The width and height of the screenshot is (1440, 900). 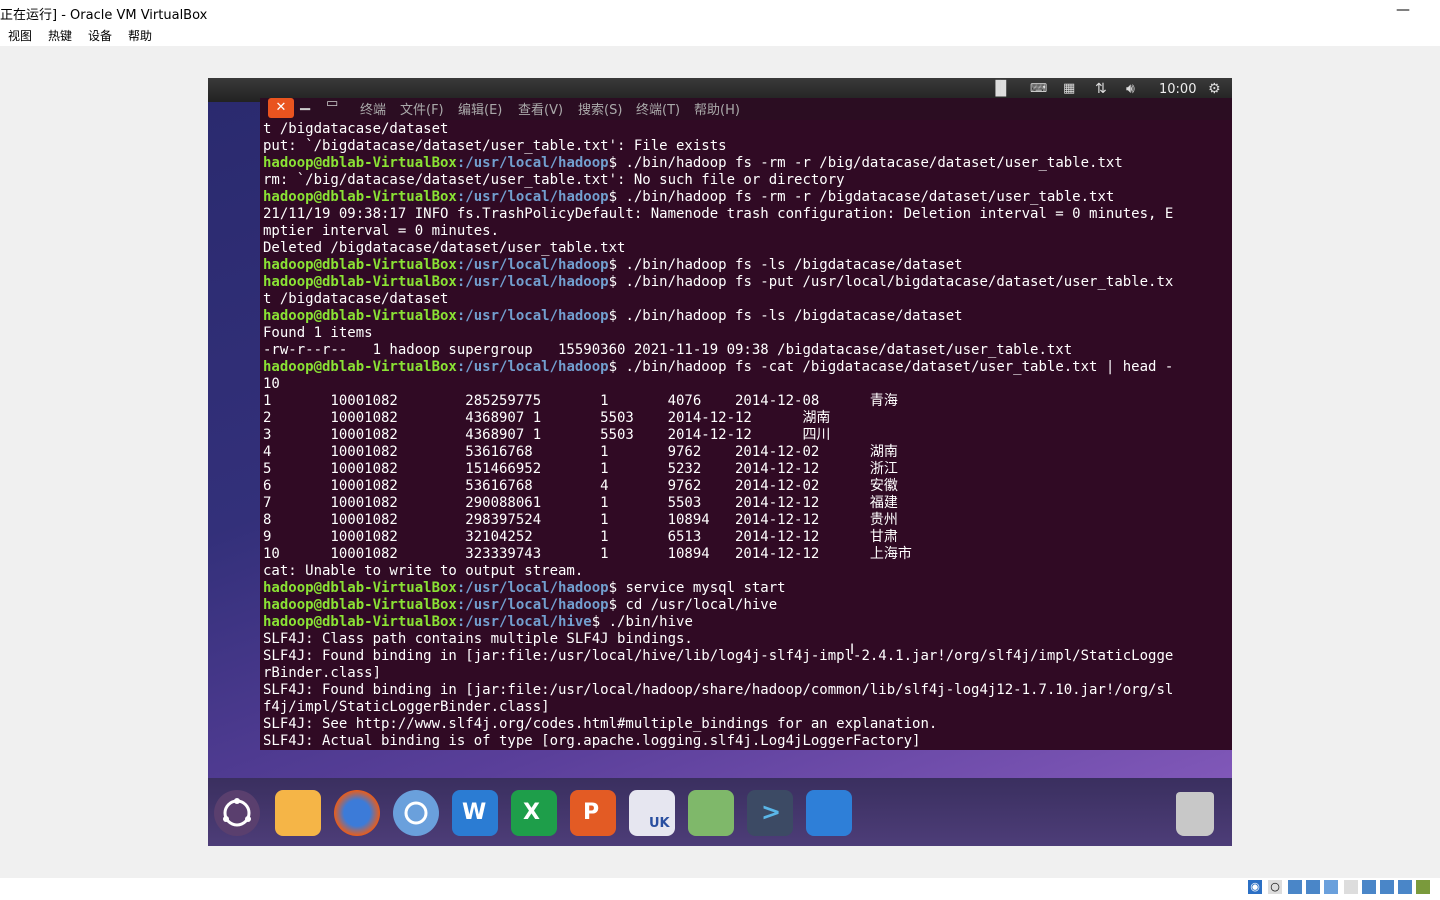 What do you see at coordinates (642, 622) in the screenshot?
I see `command-text: $ ./bin/hive` at bounding box center [642, 622].